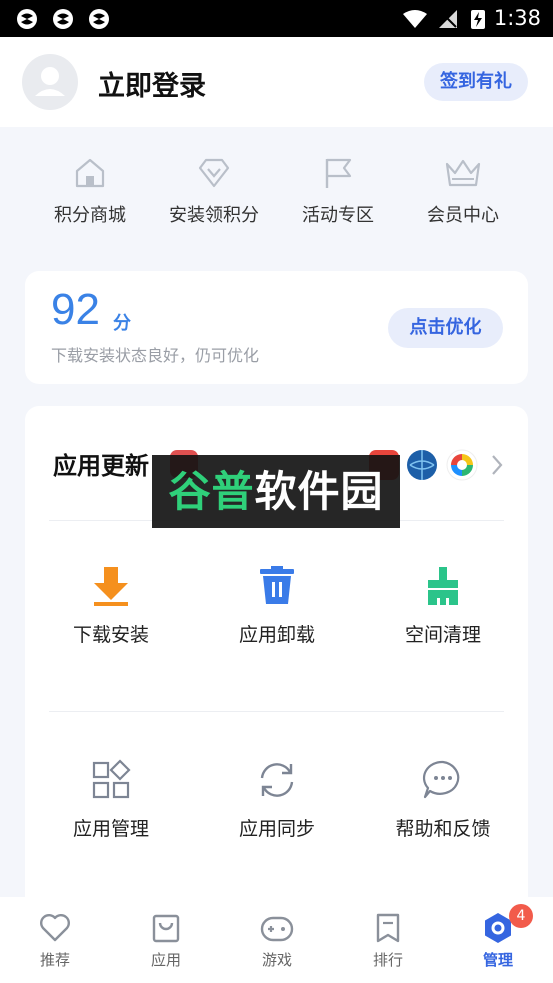  What do you see at coordinates (276, 829) in the screenshot?
I see `grid-item-label: 应用同步` at bounding box center [276, 829].